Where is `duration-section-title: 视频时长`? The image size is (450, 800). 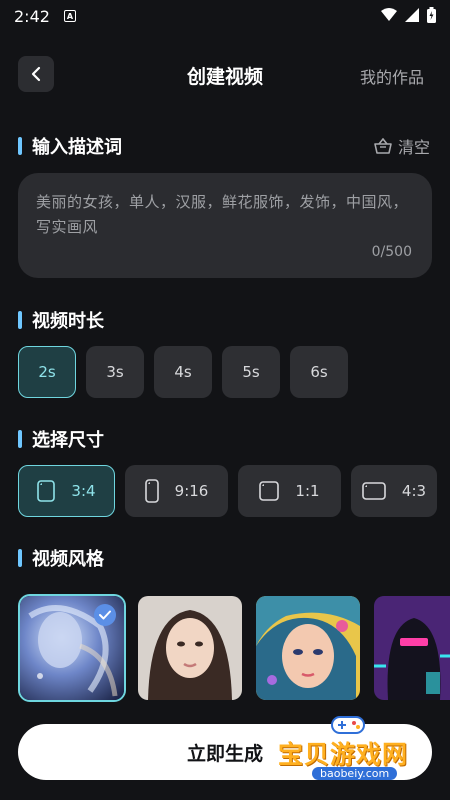
duration-section-title: 视频时长 is located at coordinates (61, 320).